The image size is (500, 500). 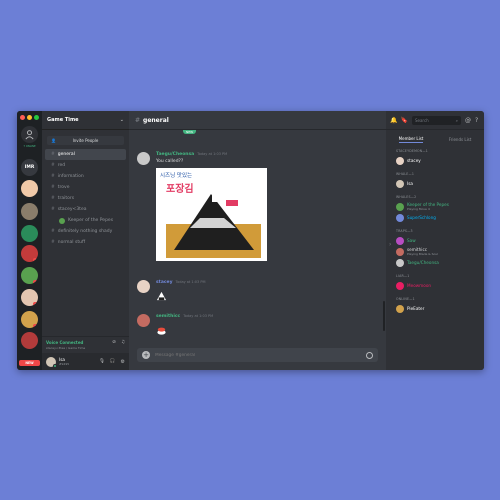 I want to click on mention-icon: @, so click(x=468, y=120).